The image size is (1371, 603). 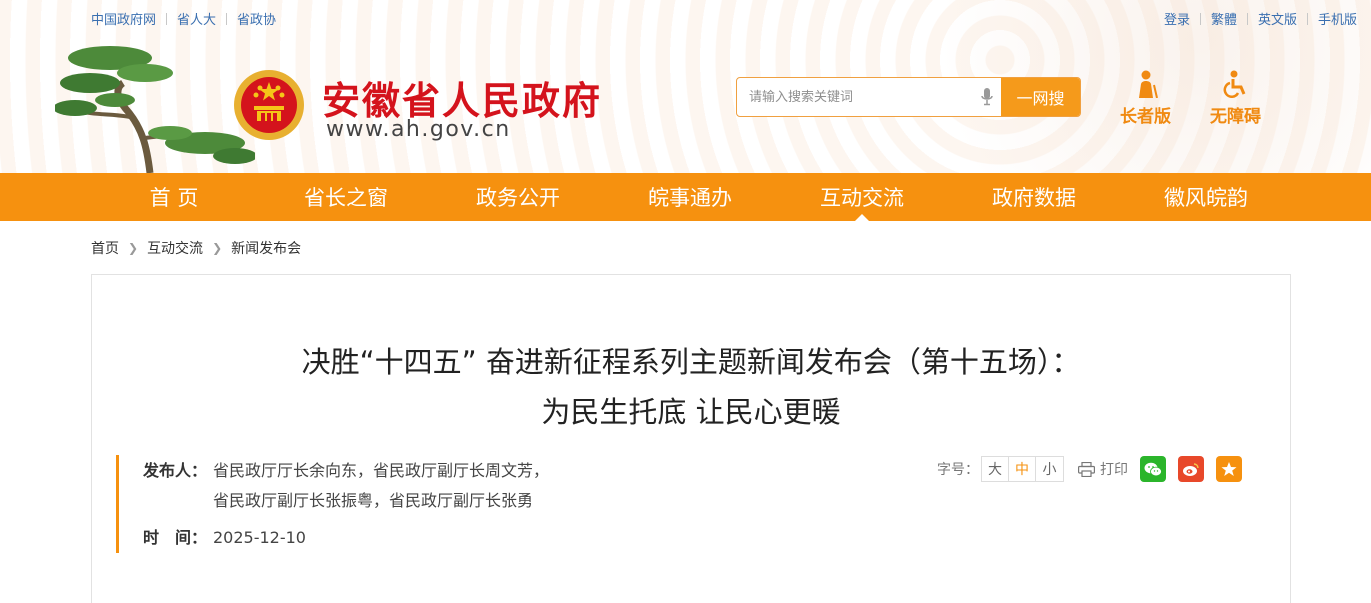 I want to click on nav-interaction: 互动交流, so click(x=862, y=197).